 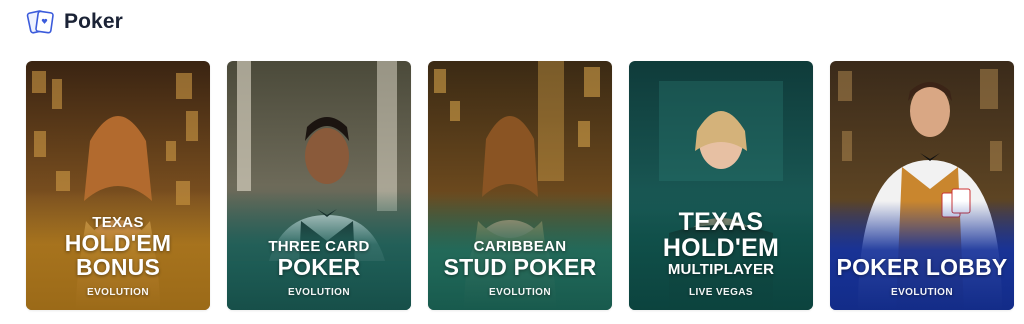 What do you see at coordinates (721, 269) in the screenshot?
I see `game-title-line: MULTIPLAYER` at bounding box center [721, 269].